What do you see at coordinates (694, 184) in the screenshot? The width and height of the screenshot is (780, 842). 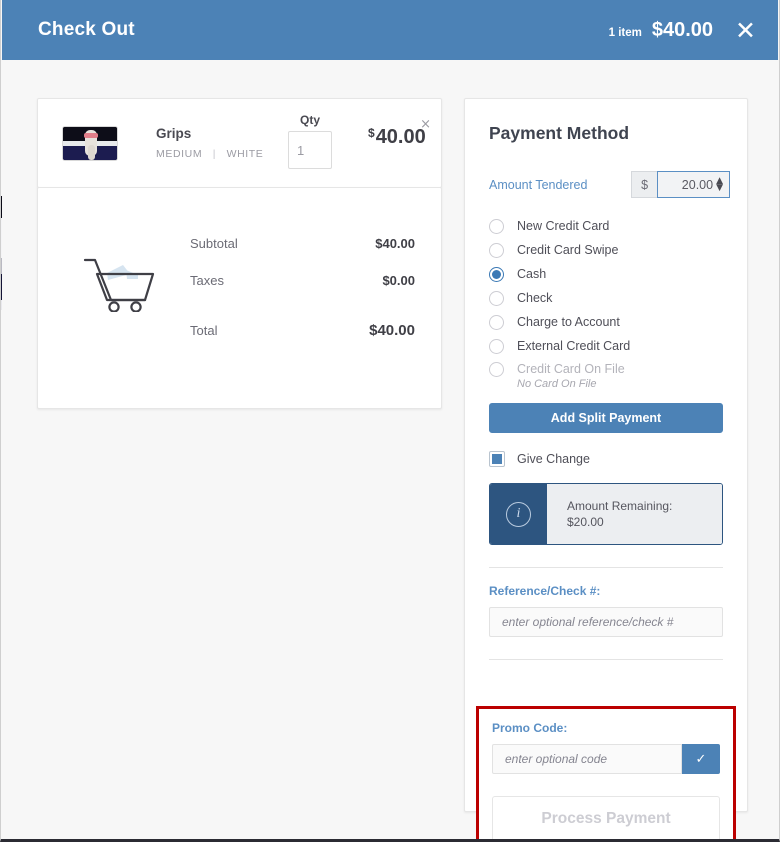 I see `amount-tendered-input` at bounding box center [694, 184].